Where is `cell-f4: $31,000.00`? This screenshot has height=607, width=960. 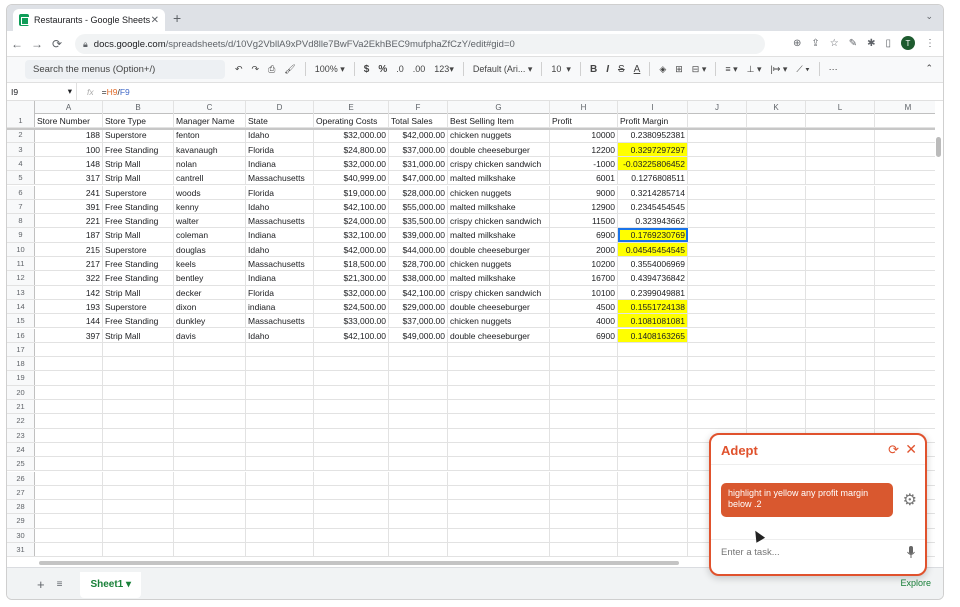
cell-f4: $31,000.00 is located at coordinates (418, 163).